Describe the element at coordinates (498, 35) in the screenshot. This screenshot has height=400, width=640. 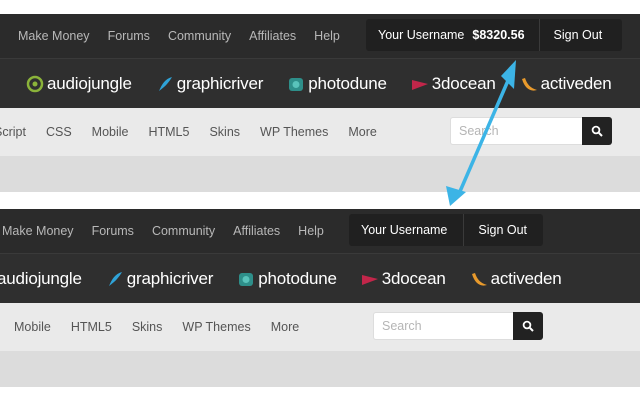
I see `account-balance: $8320.56` at that location.